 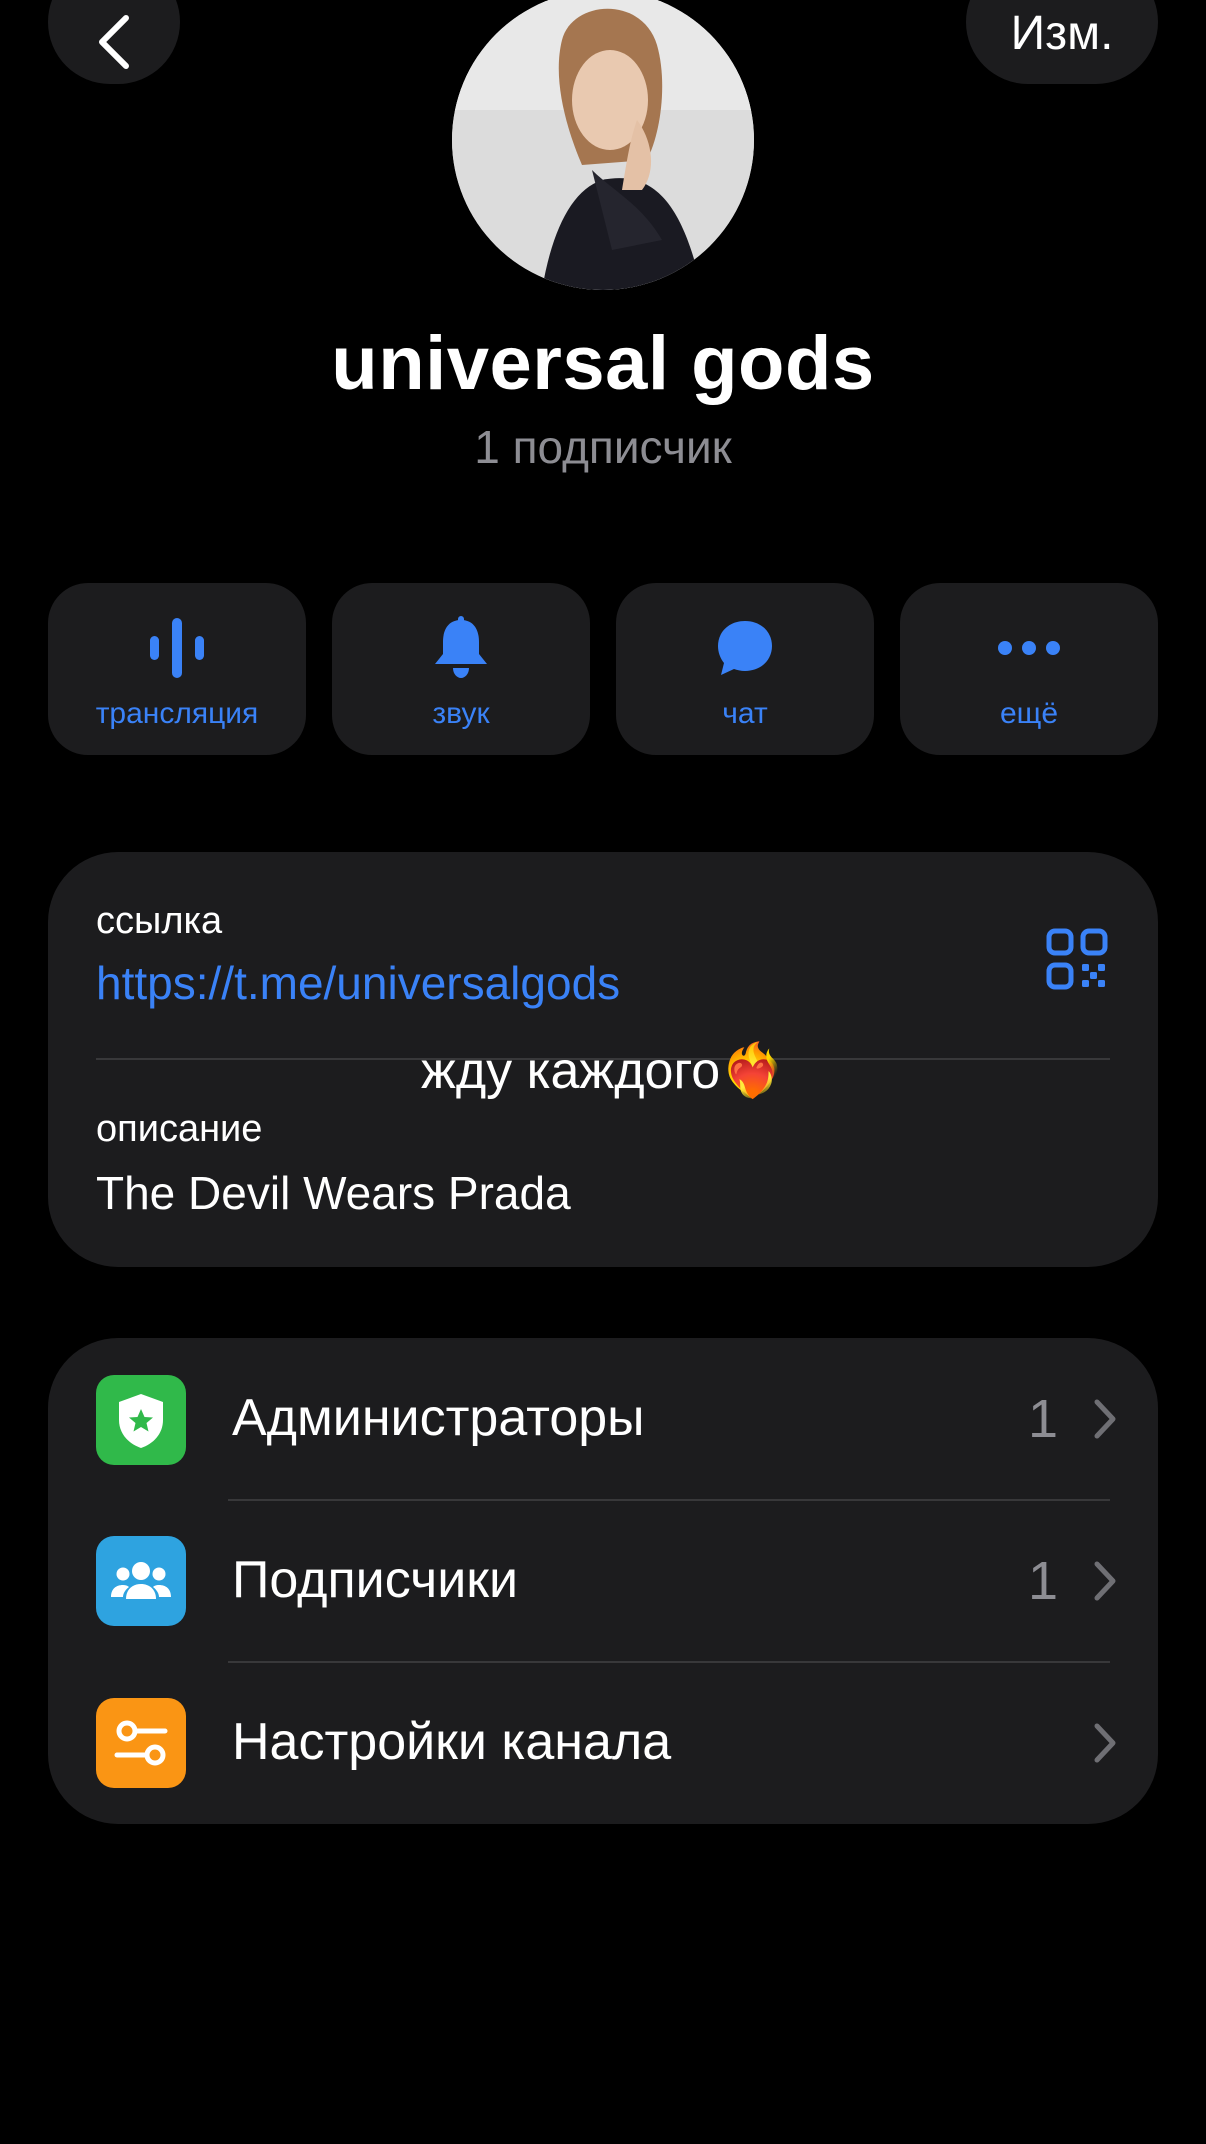 What do you see at coordinates (1042, 1419) in the screenshot?
I see `menu-count-administrators: 1` at bounding box center [1042, 1419].